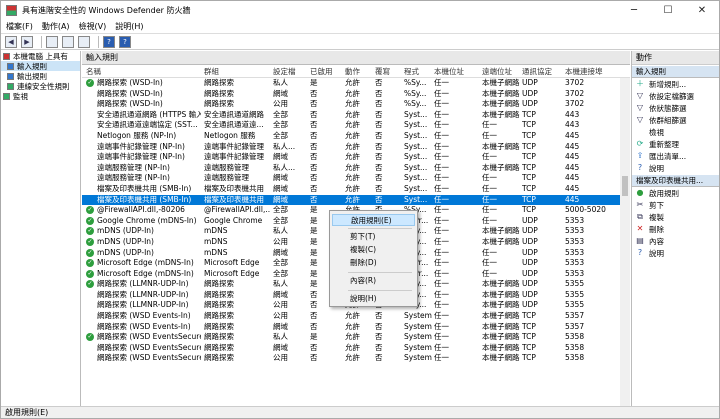  I want to click on column-header-program: 程式, so click(418, 71).